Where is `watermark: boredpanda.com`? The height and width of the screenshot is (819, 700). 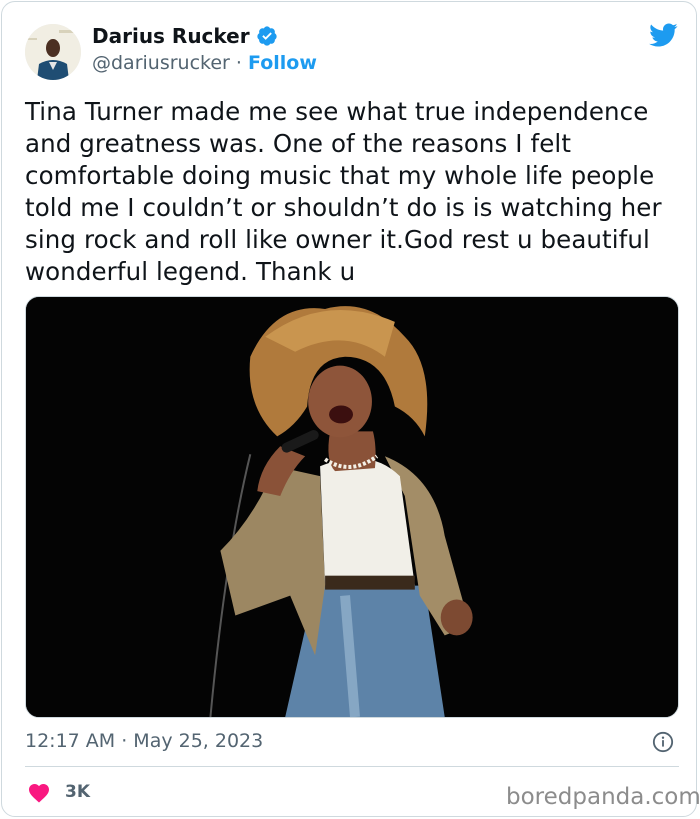 watermark: boredpanda.com is located at coordinates (603, 797).